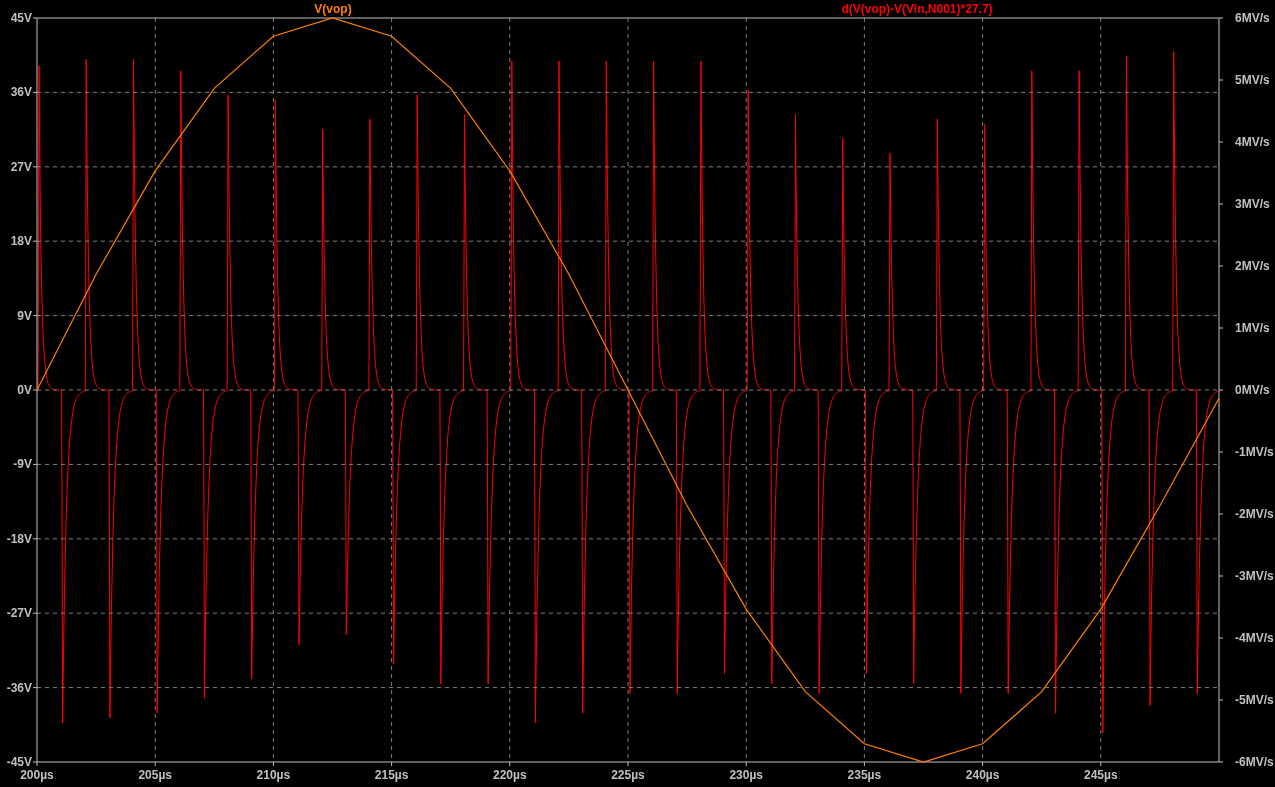  What do you see at coordinates (19, 687) in the screenshot?
I see `y-axis-label: -36V` at bounding box center [19, 687].